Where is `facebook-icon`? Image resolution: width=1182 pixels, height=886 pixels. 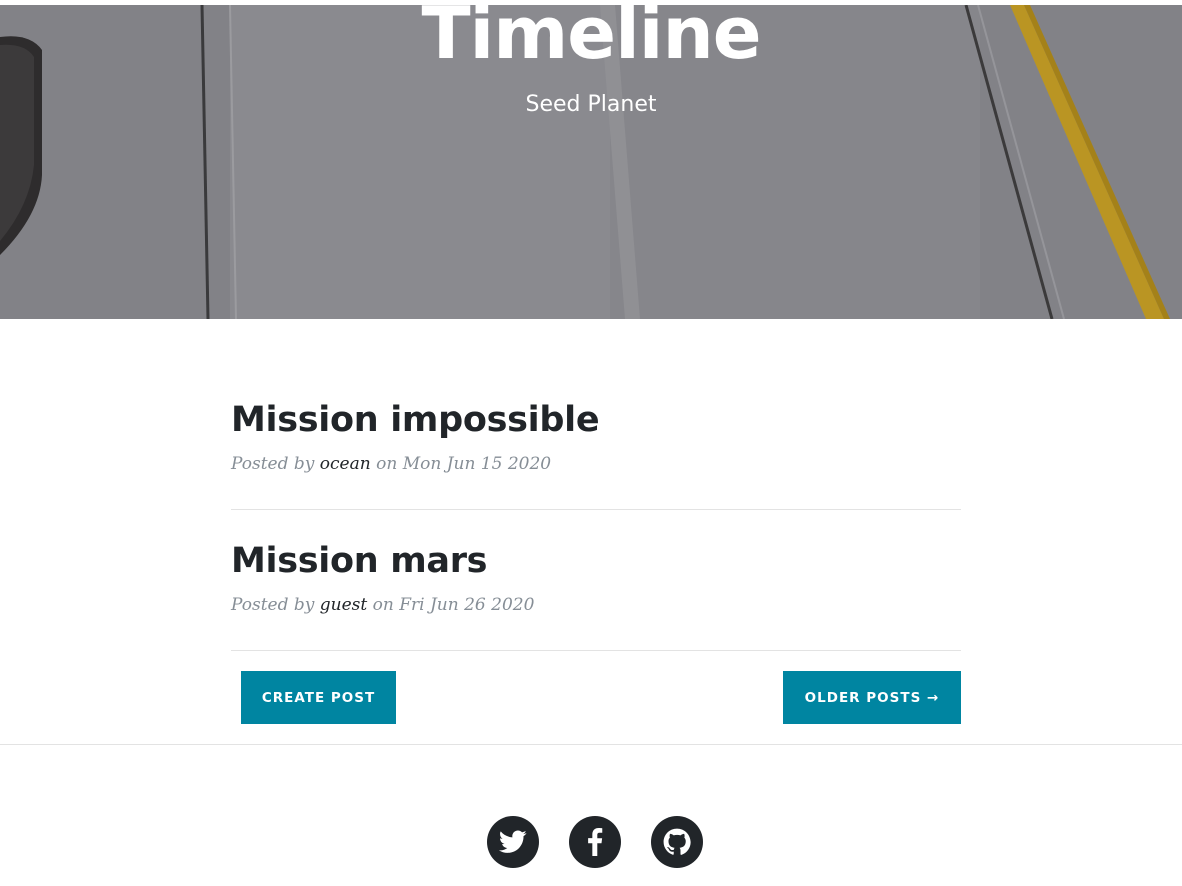 facebook-icon is located at coordinates (595, 842).